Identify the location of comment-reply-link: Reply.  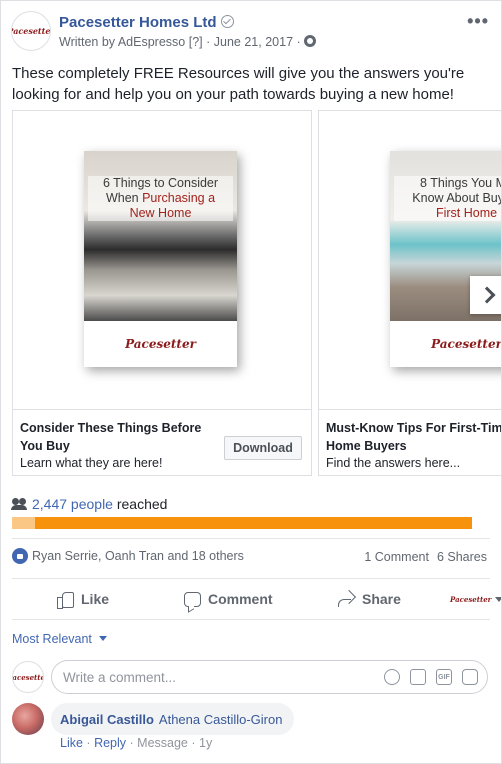
(110, 743).